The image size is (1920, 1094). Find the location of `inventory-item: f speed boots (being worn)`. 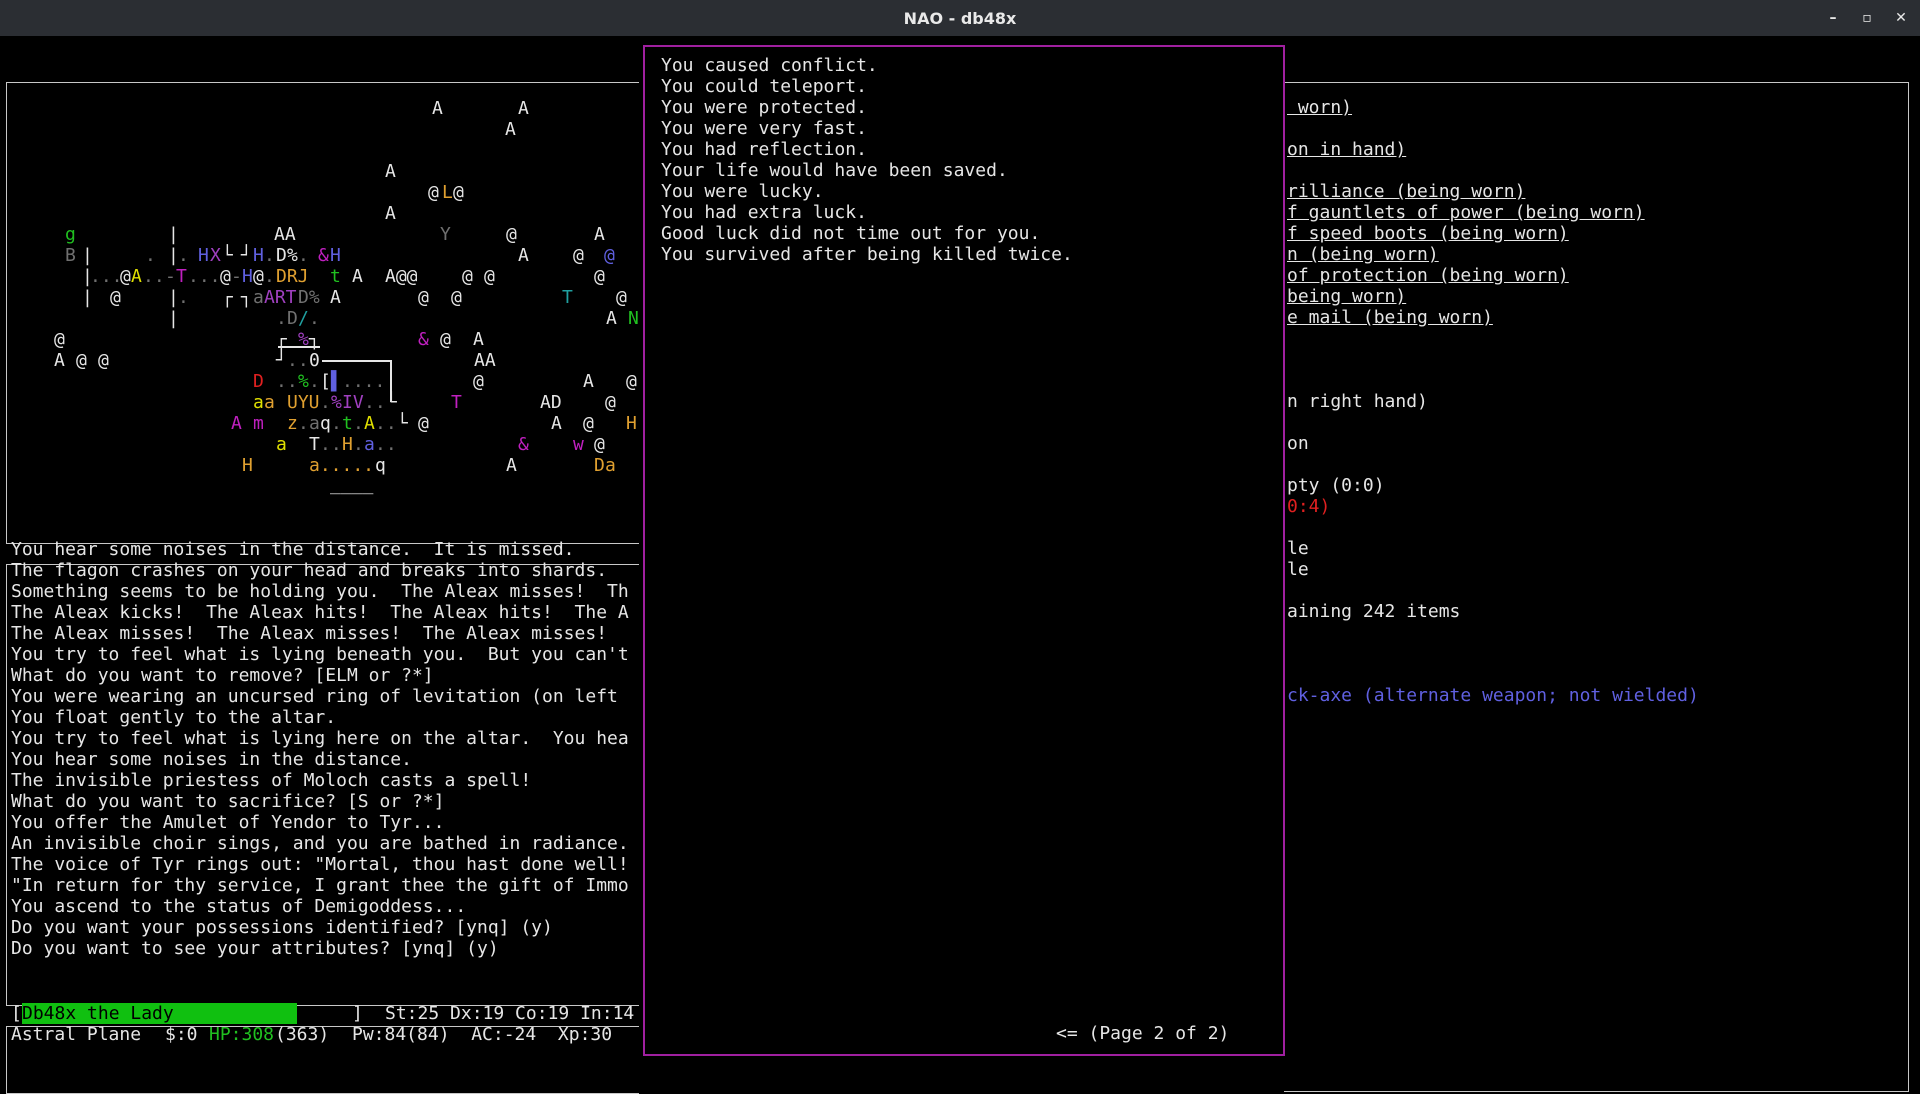

inventory-item: f speed boots (being worn) is located at coordinates (1428, 233).